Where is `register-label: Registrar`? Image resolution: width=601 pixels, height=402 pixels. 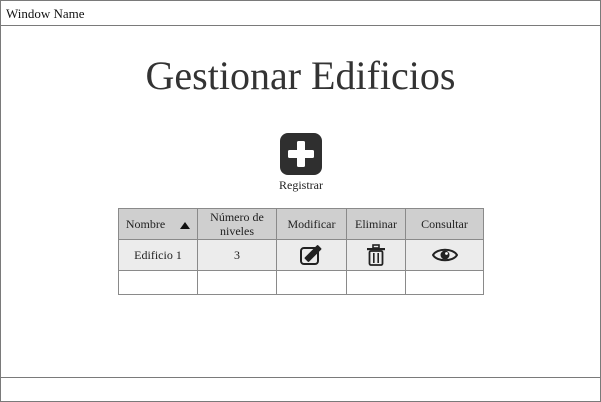 register-label: Registrar is located at coordinates (301, 185).